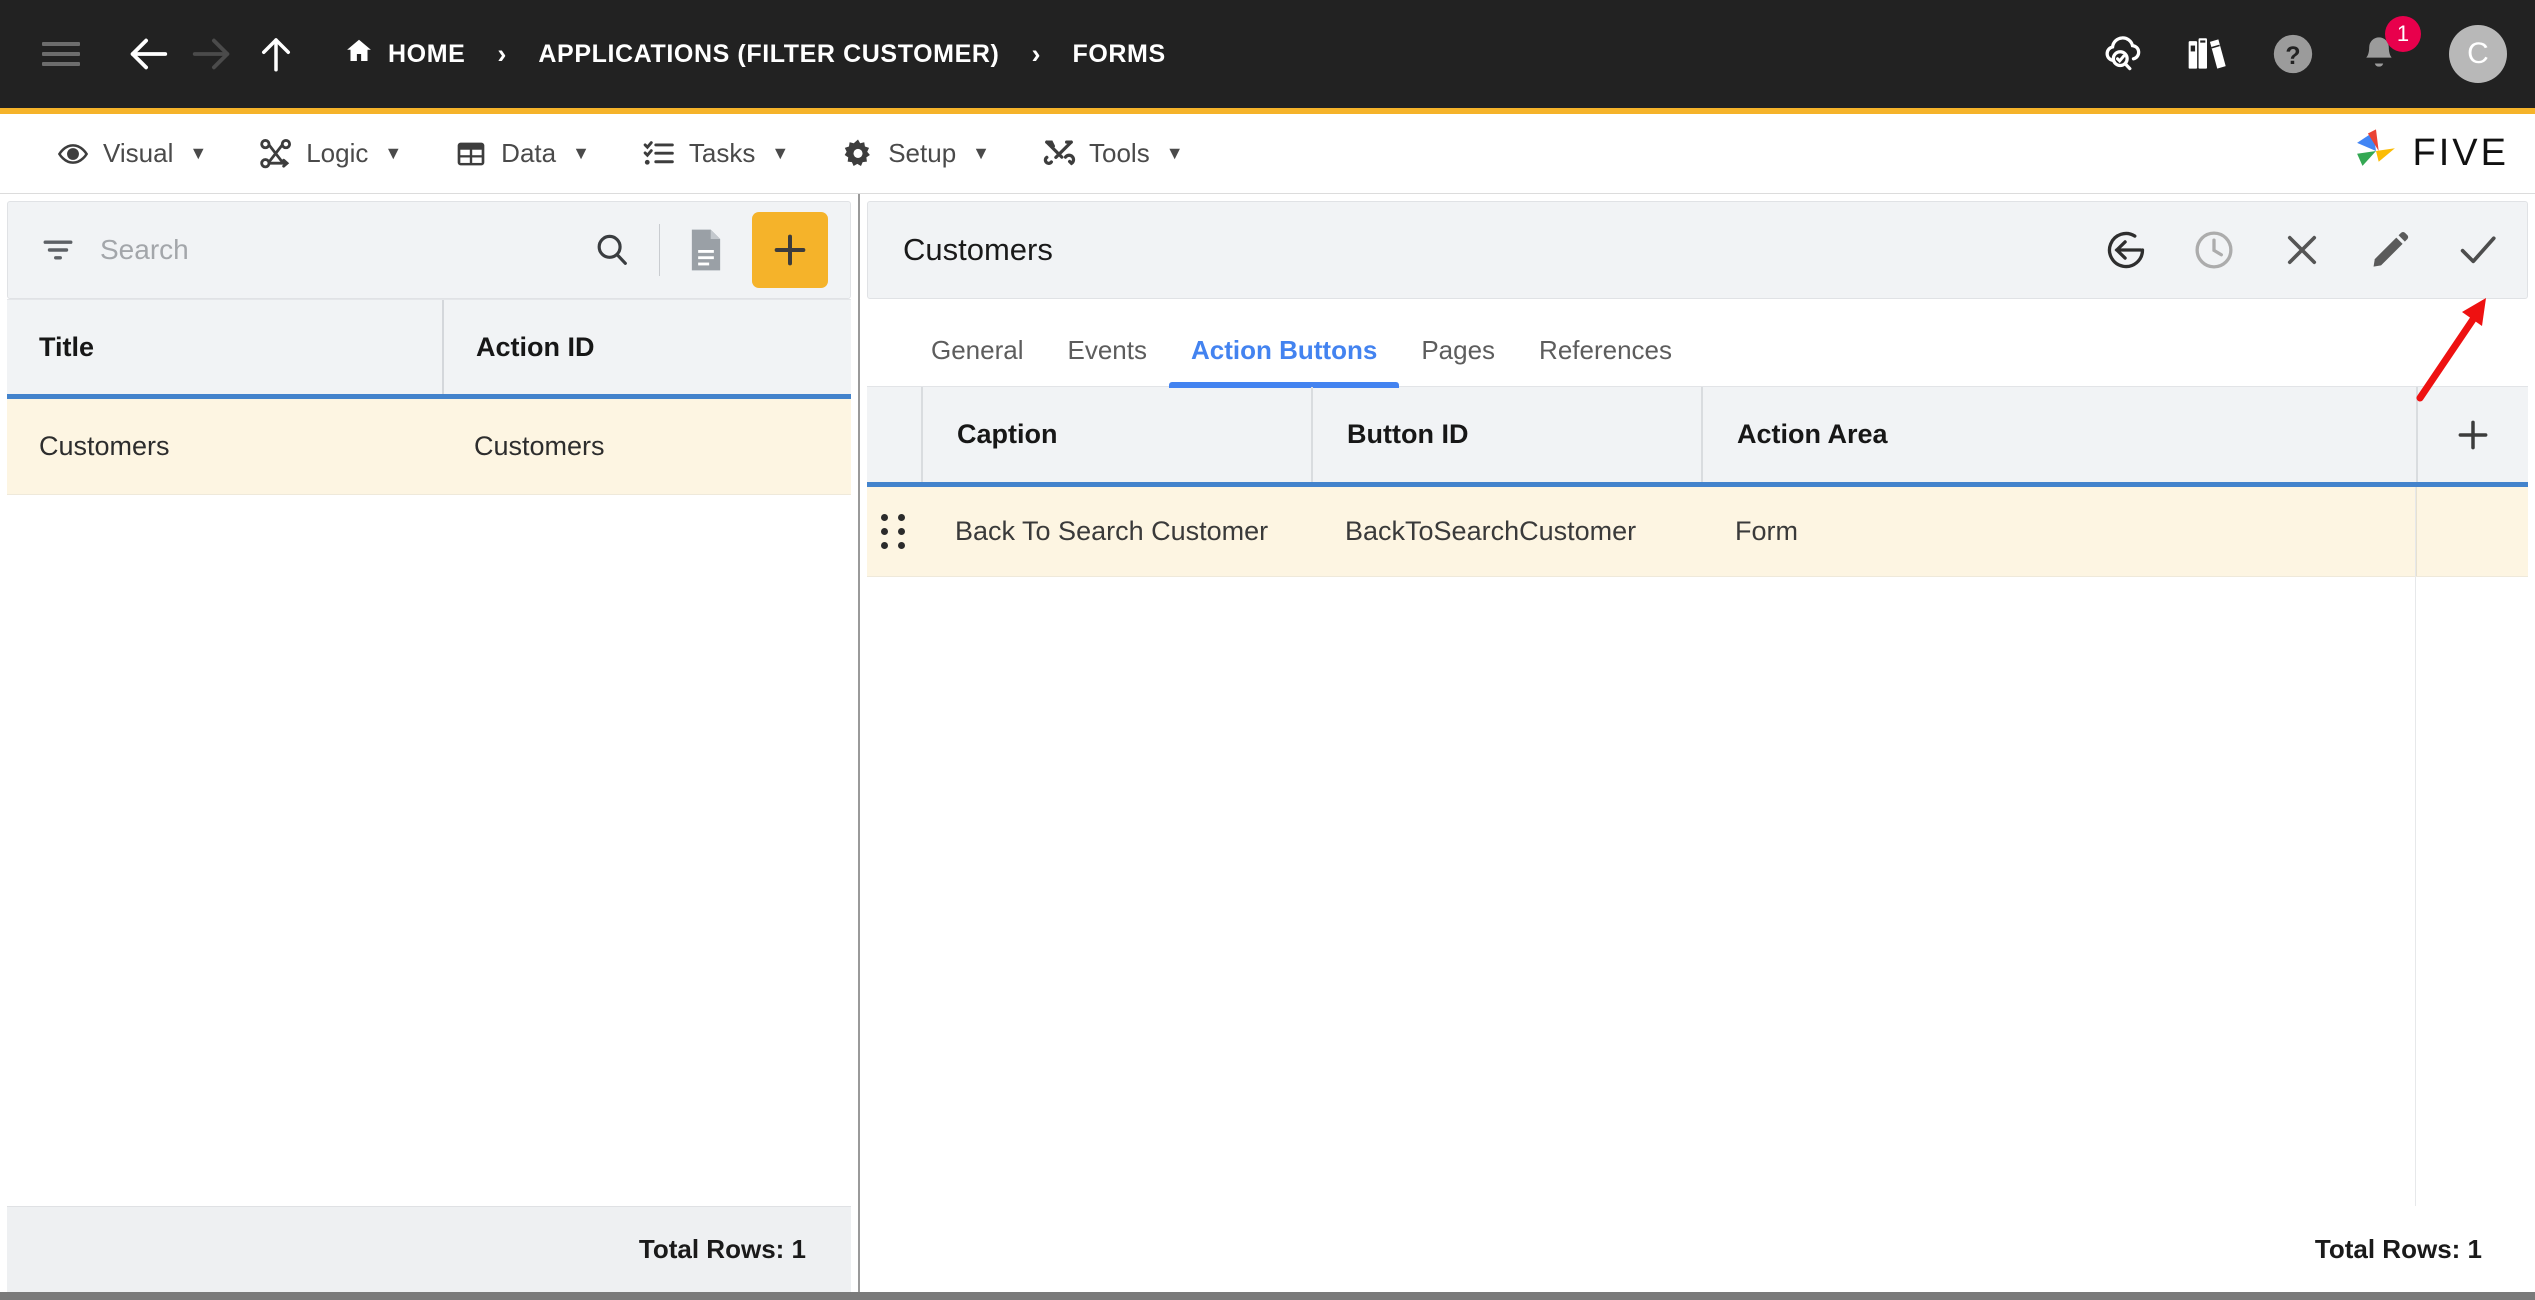  What do you see at coordinates (429, 447) in the screenshot?
I see `table-row: Customers Customers` at bounding box center [429, 447].